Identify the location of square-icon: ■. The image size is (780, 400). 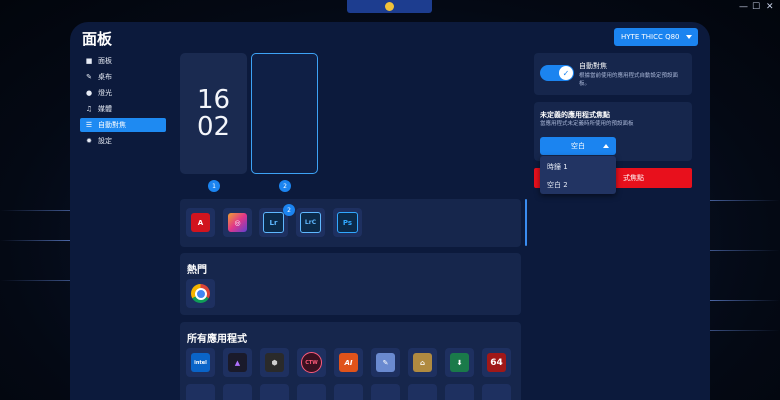
(89, 61).